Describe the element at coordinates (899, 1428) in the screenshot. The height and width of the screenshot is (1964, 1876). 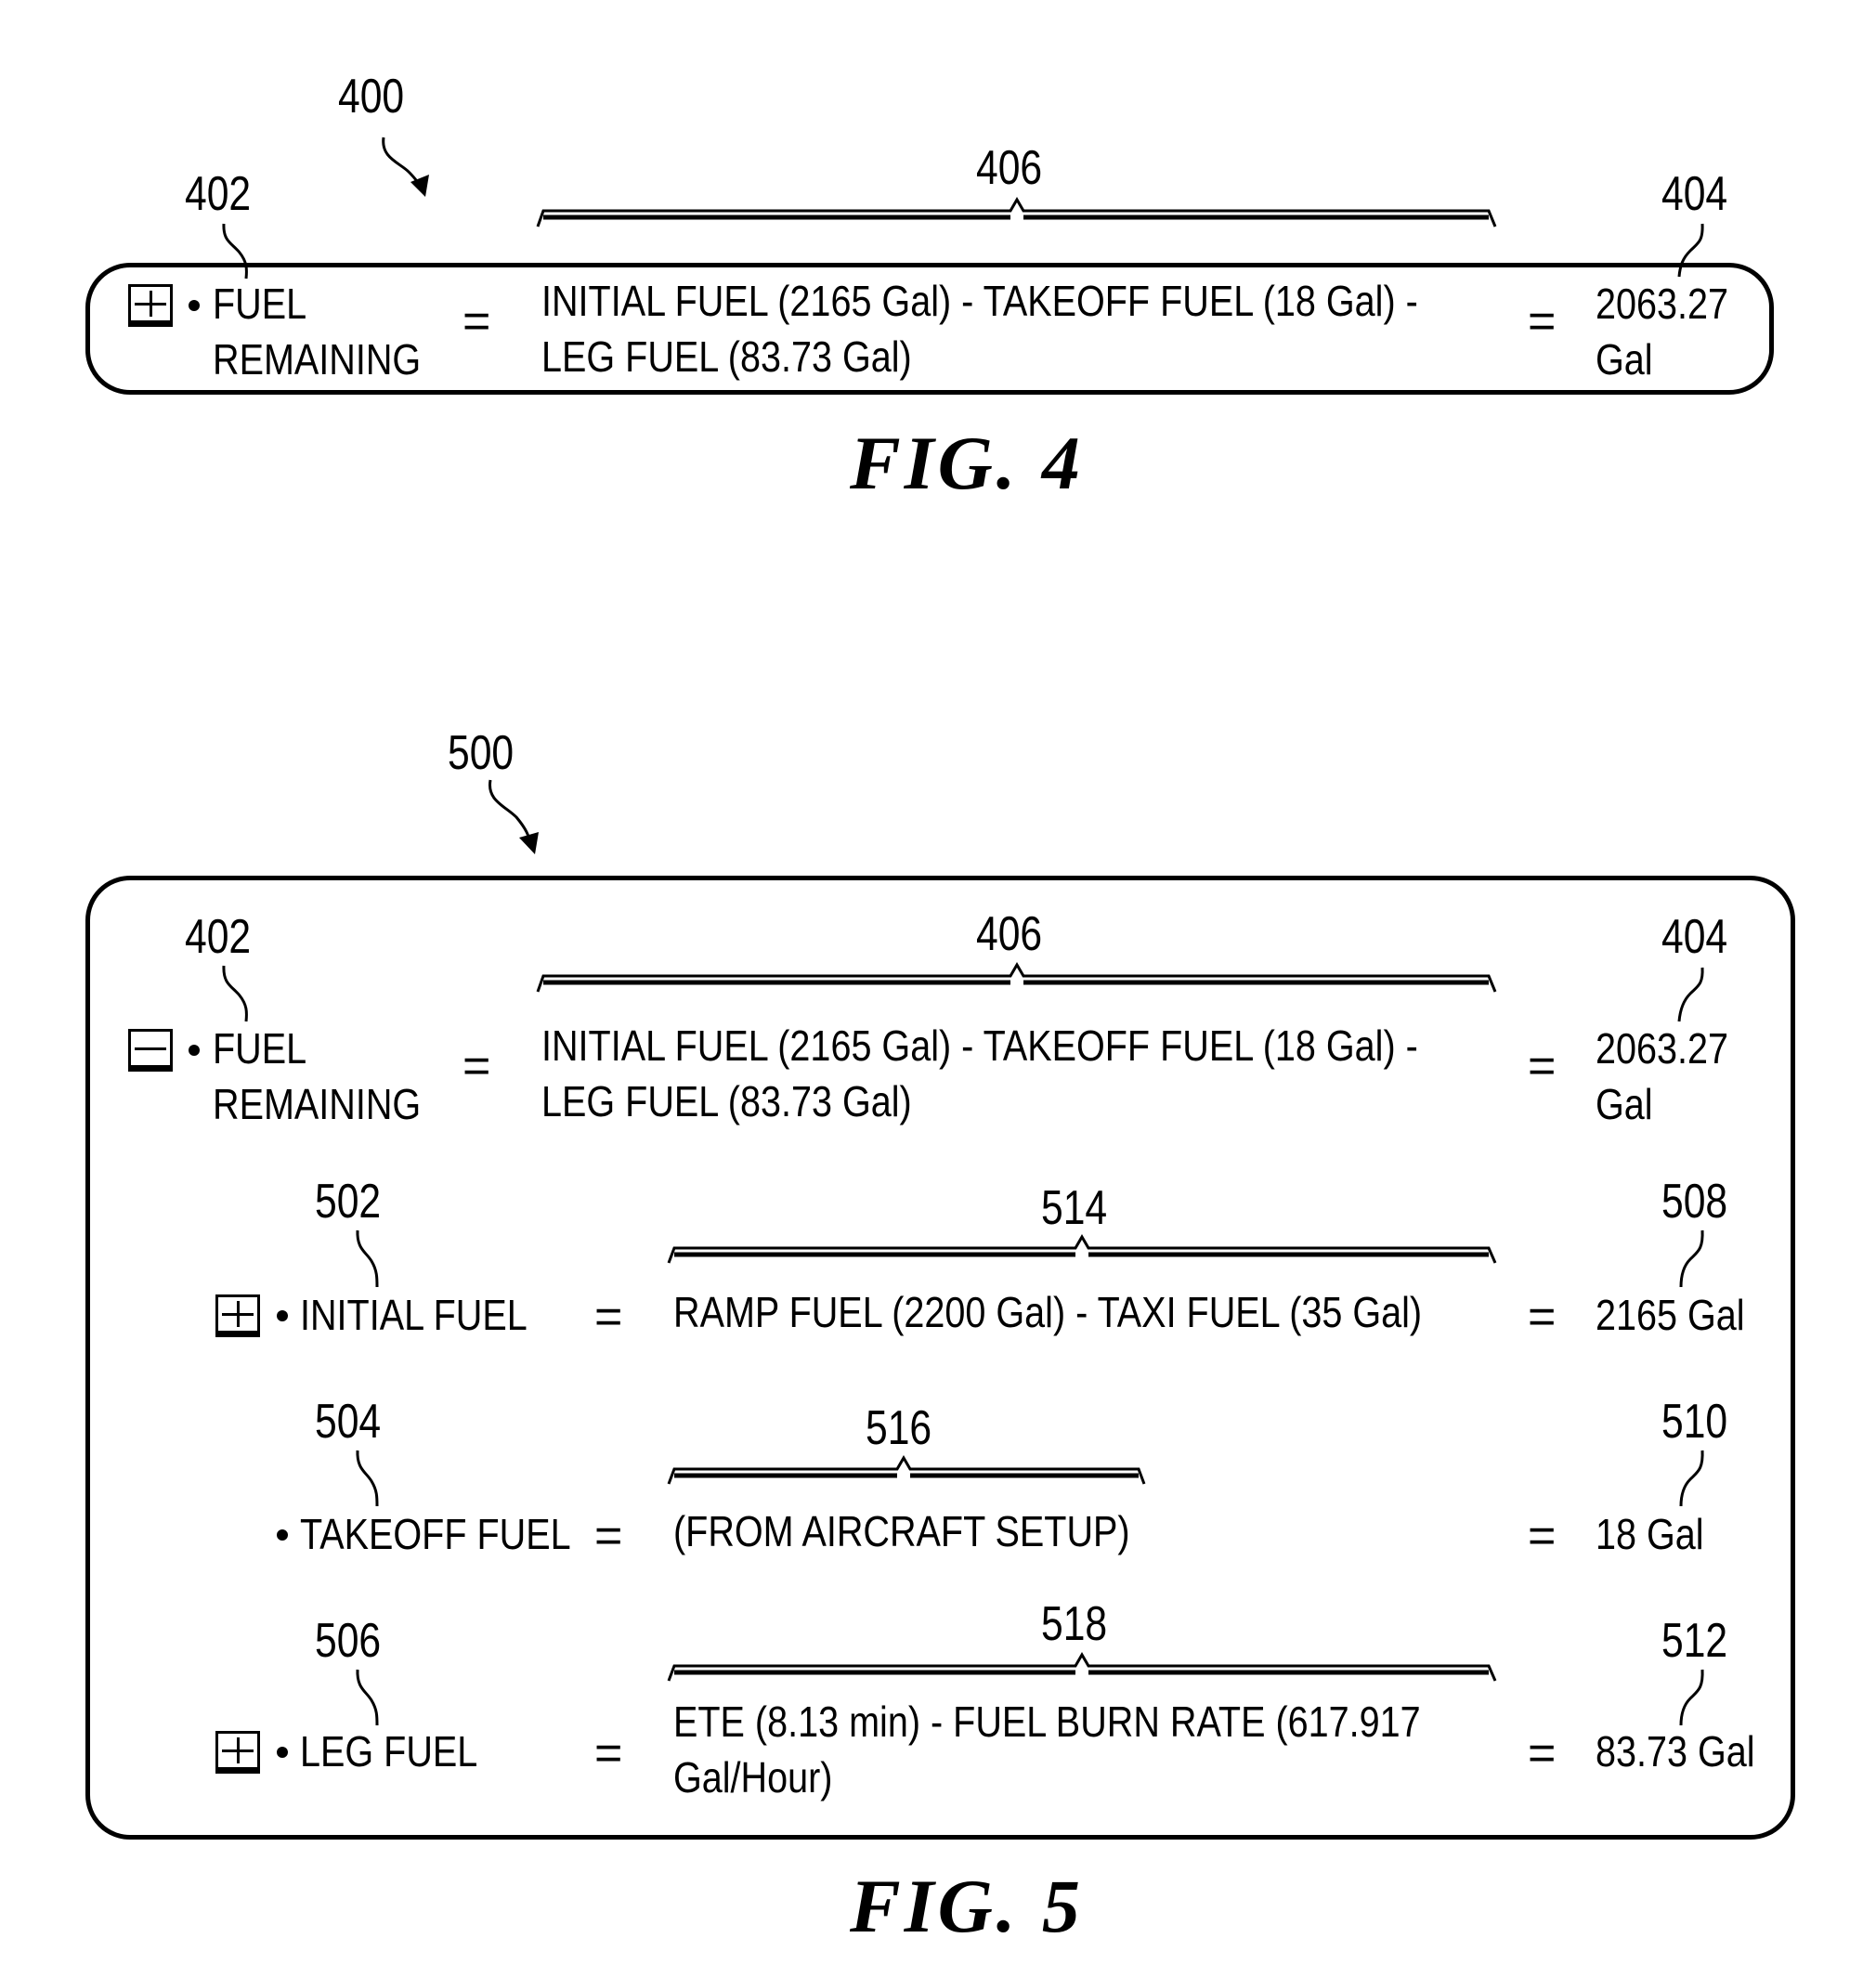
I see `ref-516: 516` at that location.